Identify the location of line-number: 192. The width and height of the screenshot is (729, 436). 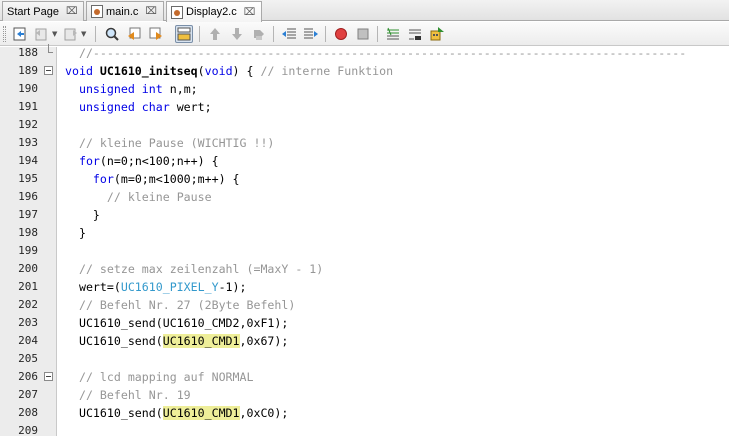
(28, 124).